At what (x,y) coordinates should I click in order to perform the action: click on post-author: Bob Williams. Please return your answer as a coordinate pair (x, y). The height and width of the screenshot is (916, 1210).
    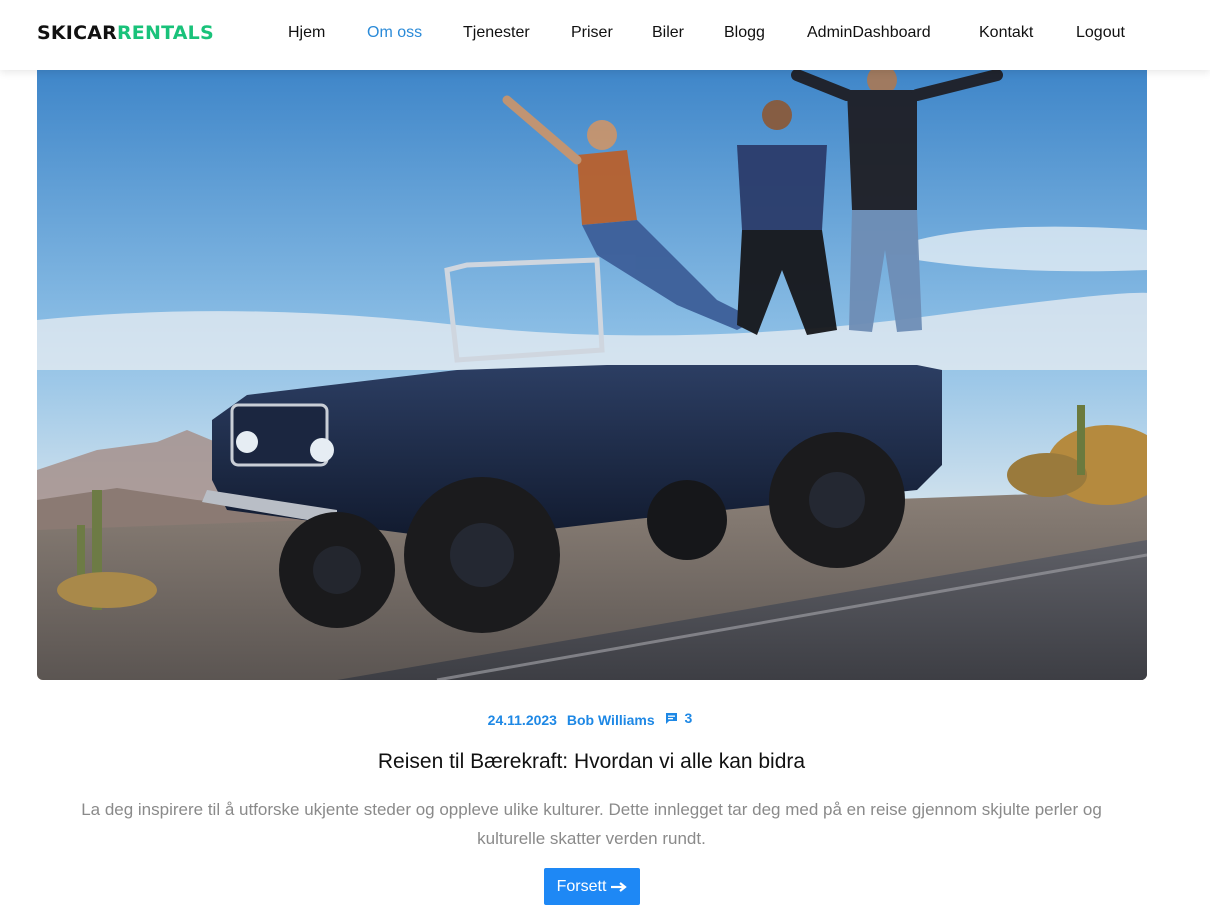
    Looking at the image, I should click on (611, 720).